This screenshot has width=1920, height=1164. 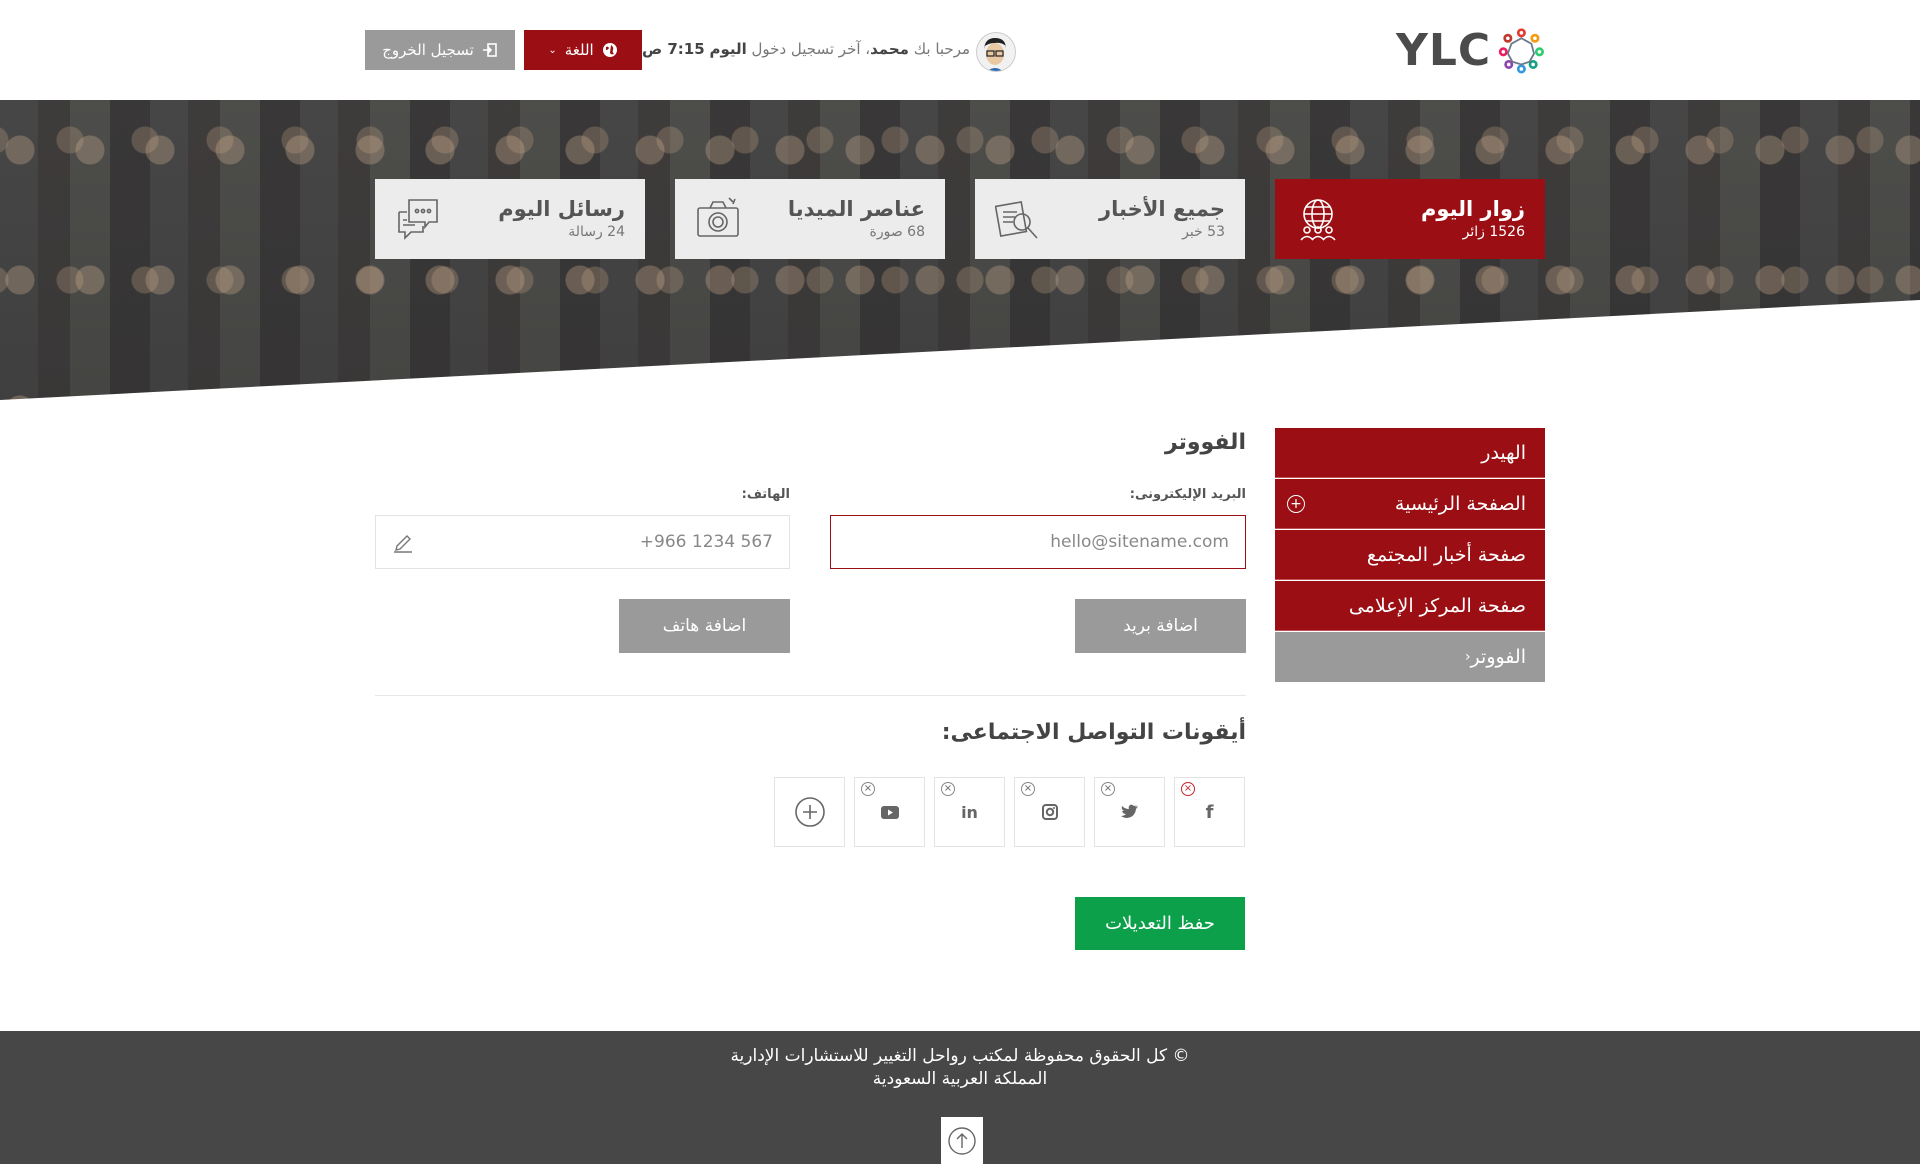 What do you see at coordinates (1493, 232) in the screenshot?
I see `stat-subtitle: 1526 زائر` at bounding box center [1493, 232].